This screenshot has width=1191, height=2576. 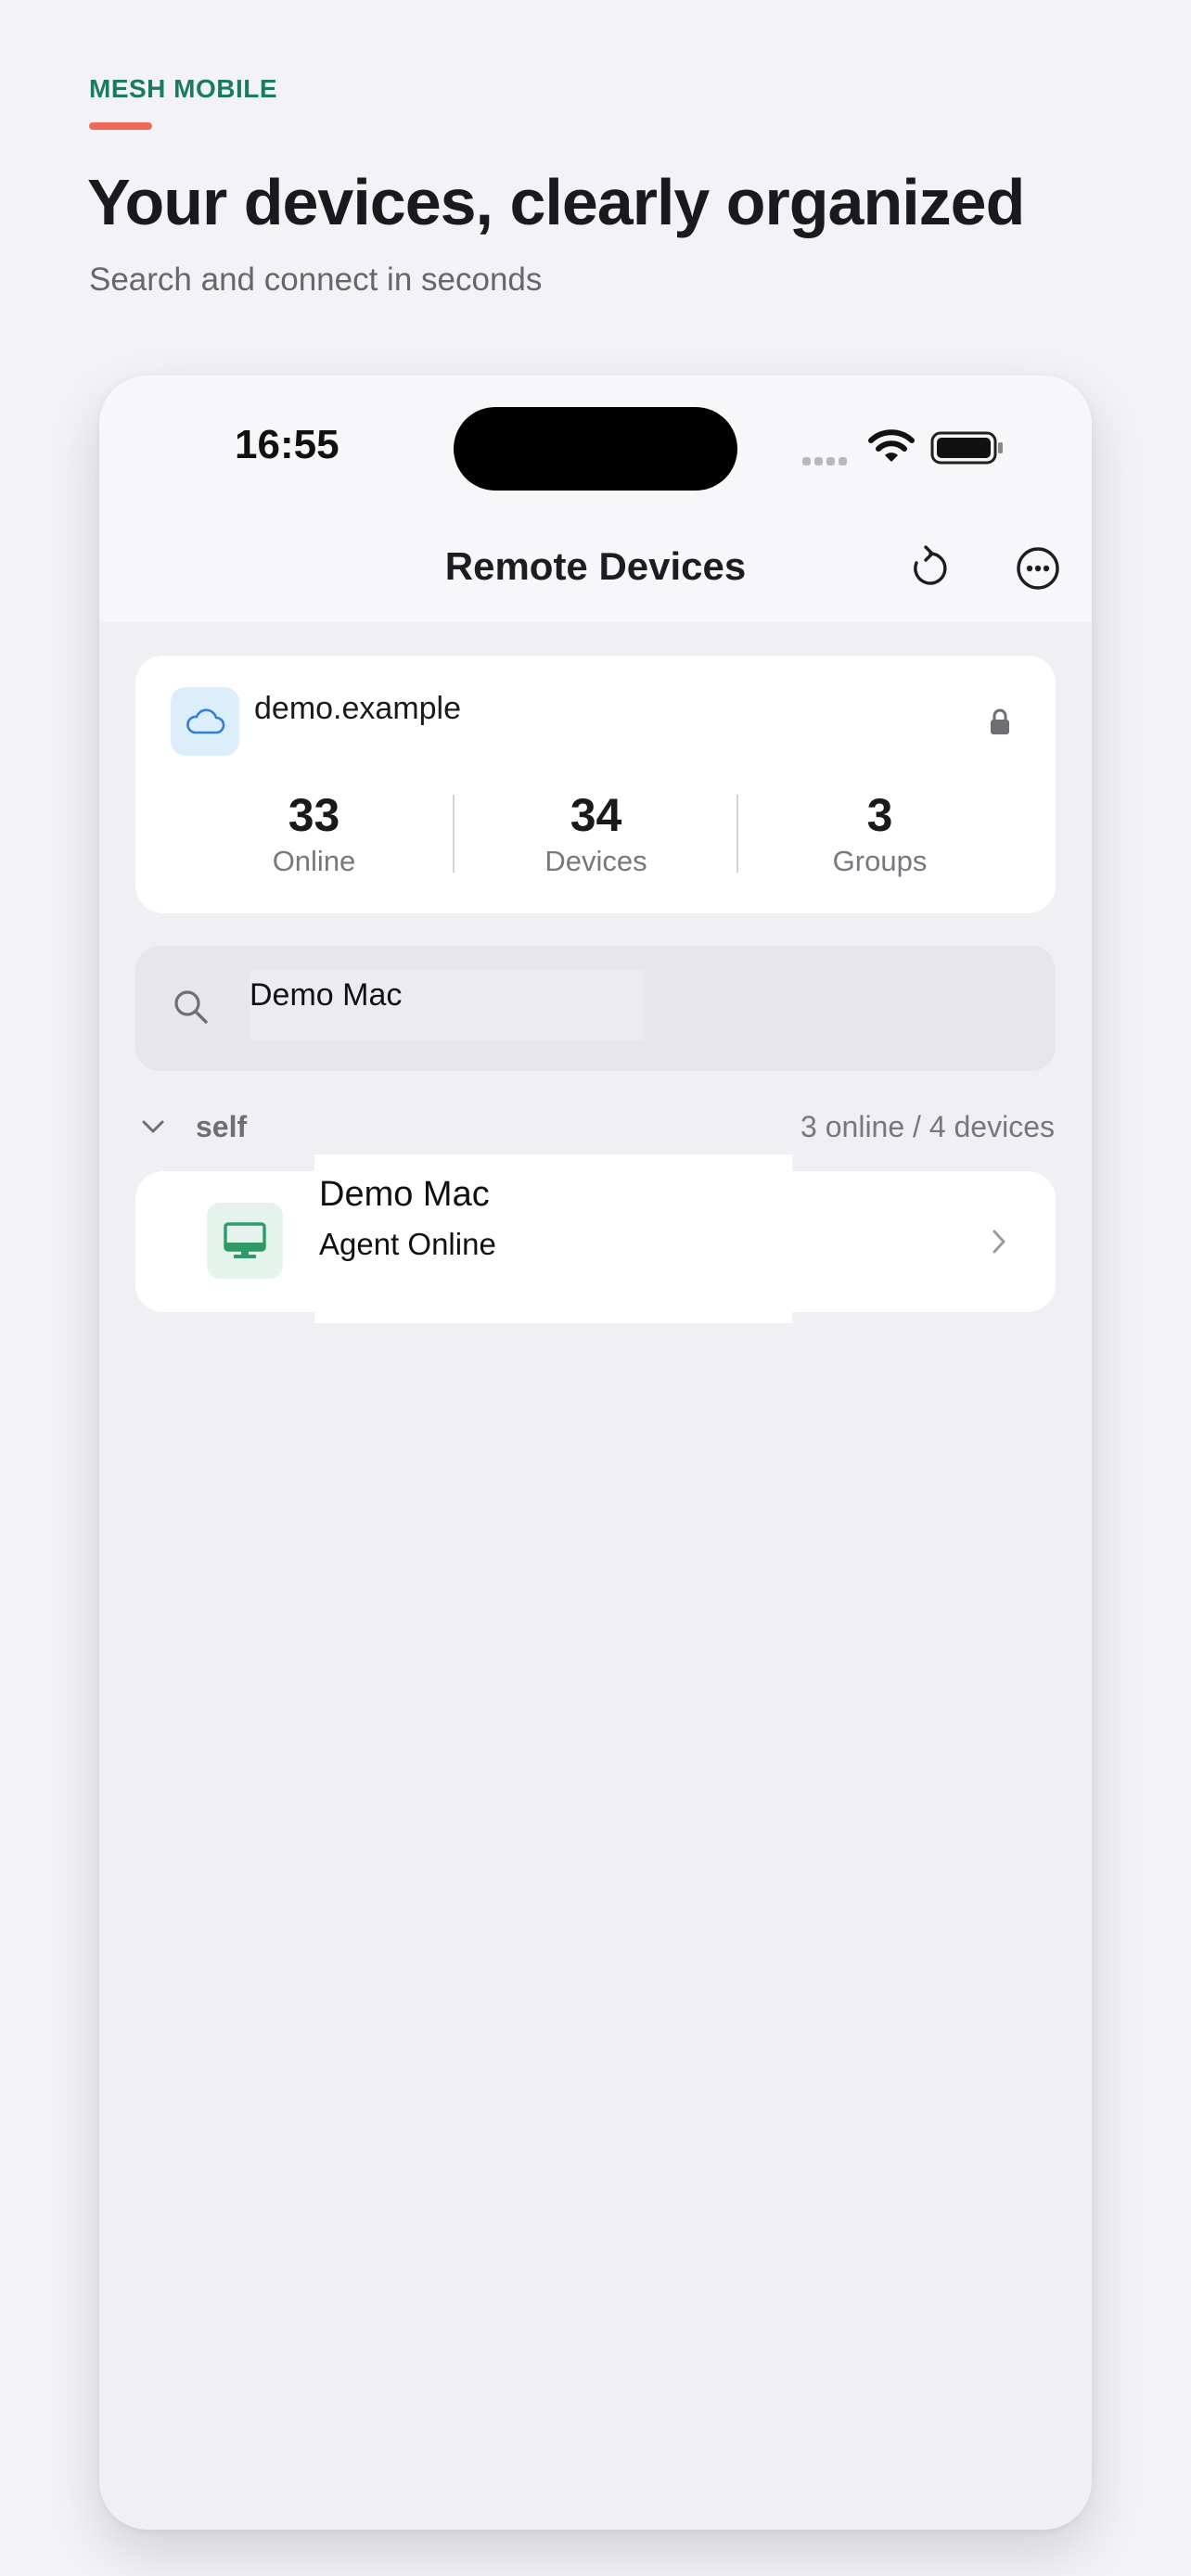 What do you see at coordinates (447, 1005) in the screenshot?
I see `search-input` at bounding box center [447, 1005].